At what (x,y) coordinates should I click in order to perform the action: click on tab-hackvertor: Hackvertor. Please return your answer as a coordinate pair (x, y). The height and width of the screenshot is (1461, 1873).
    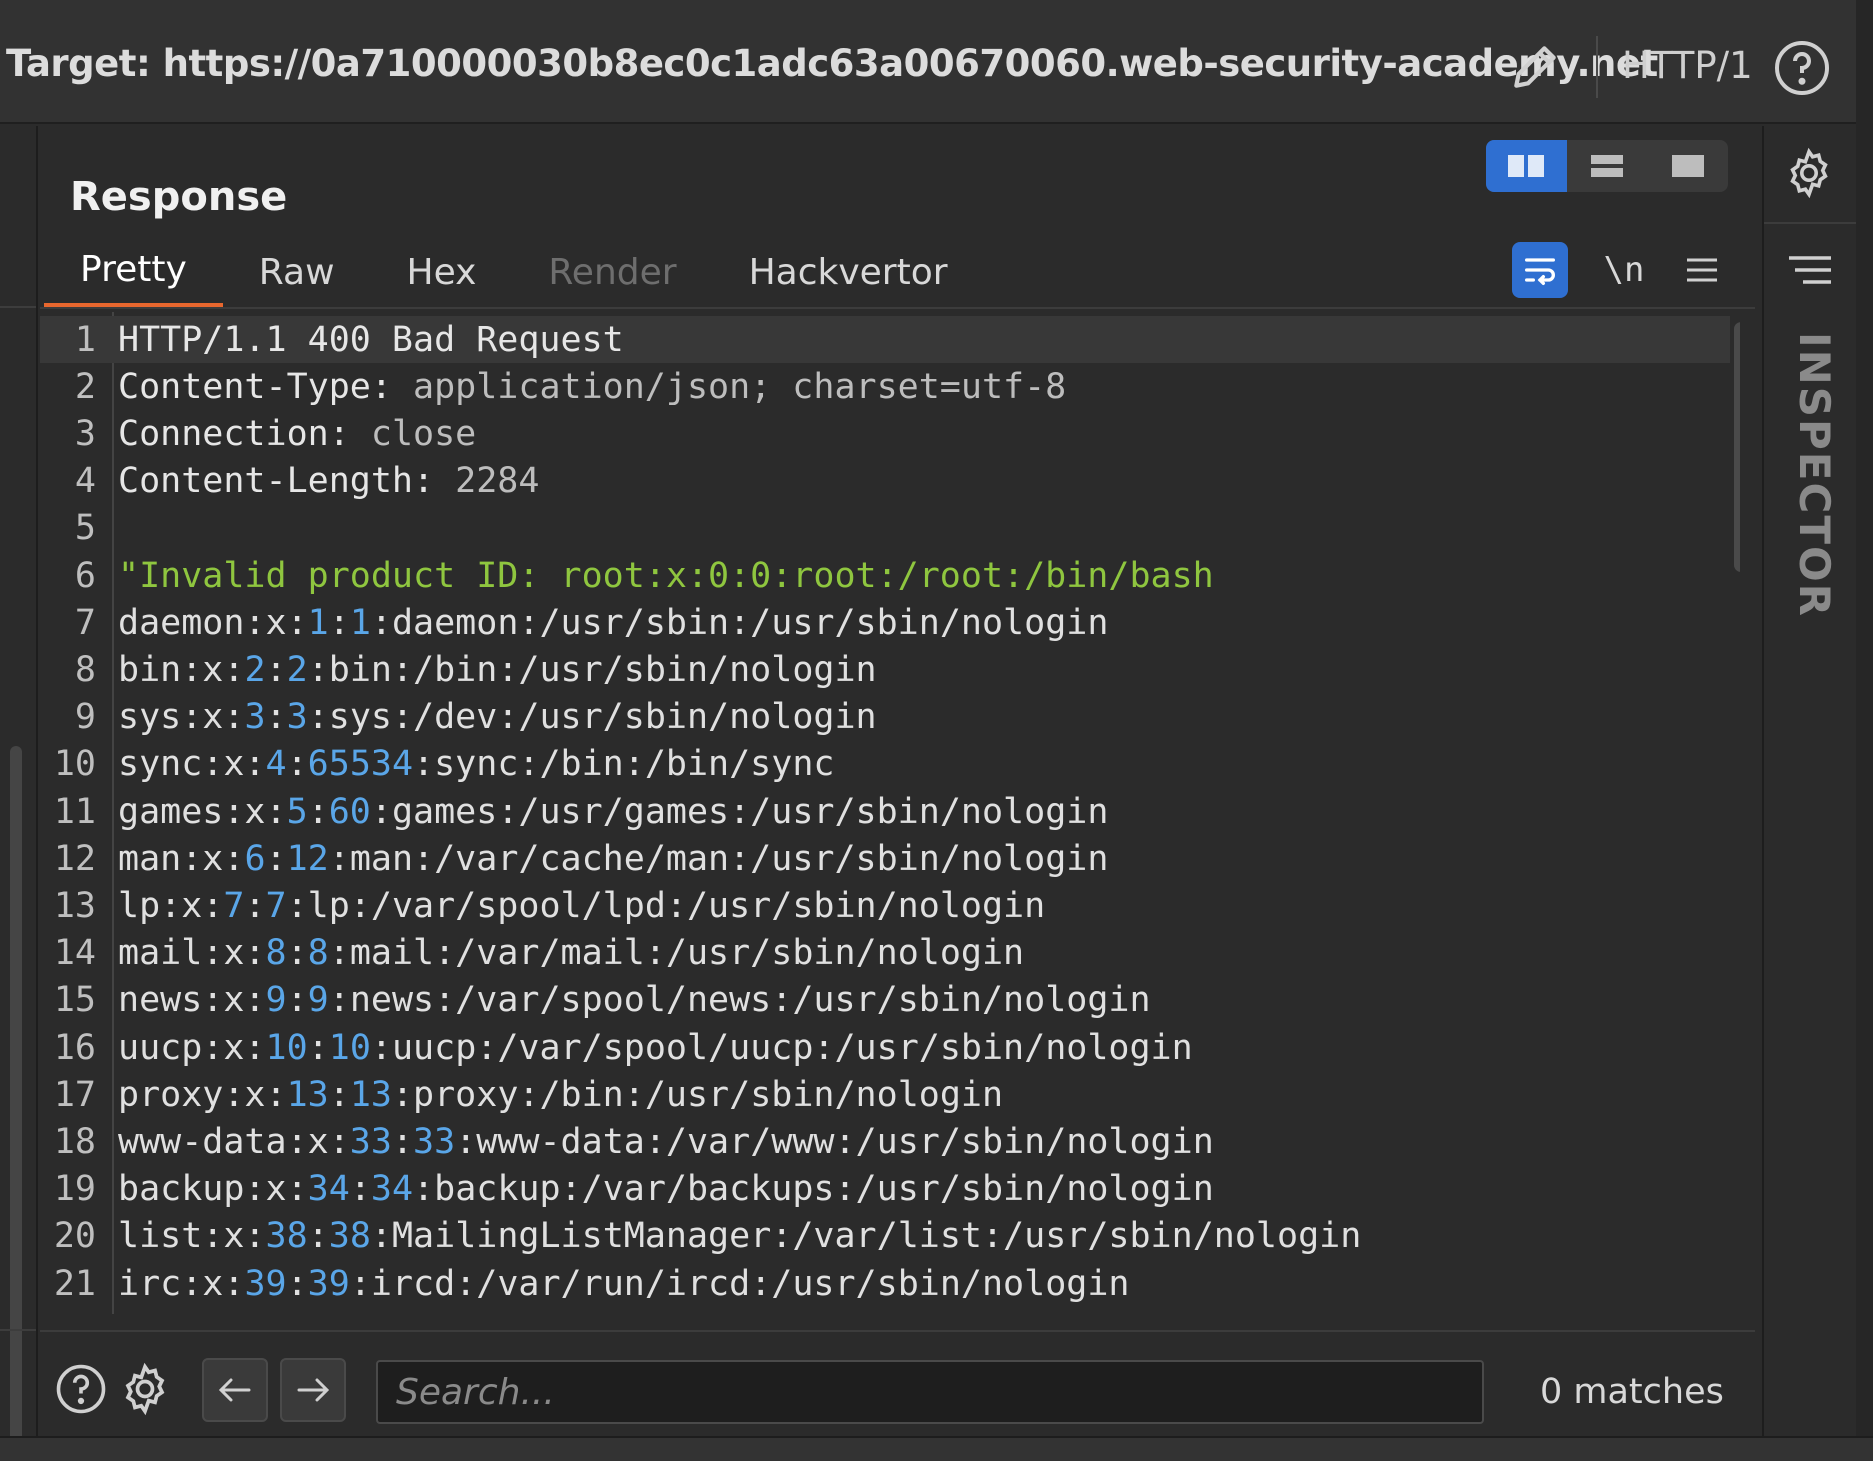
    Looking at the image, I should click on (848, 272).